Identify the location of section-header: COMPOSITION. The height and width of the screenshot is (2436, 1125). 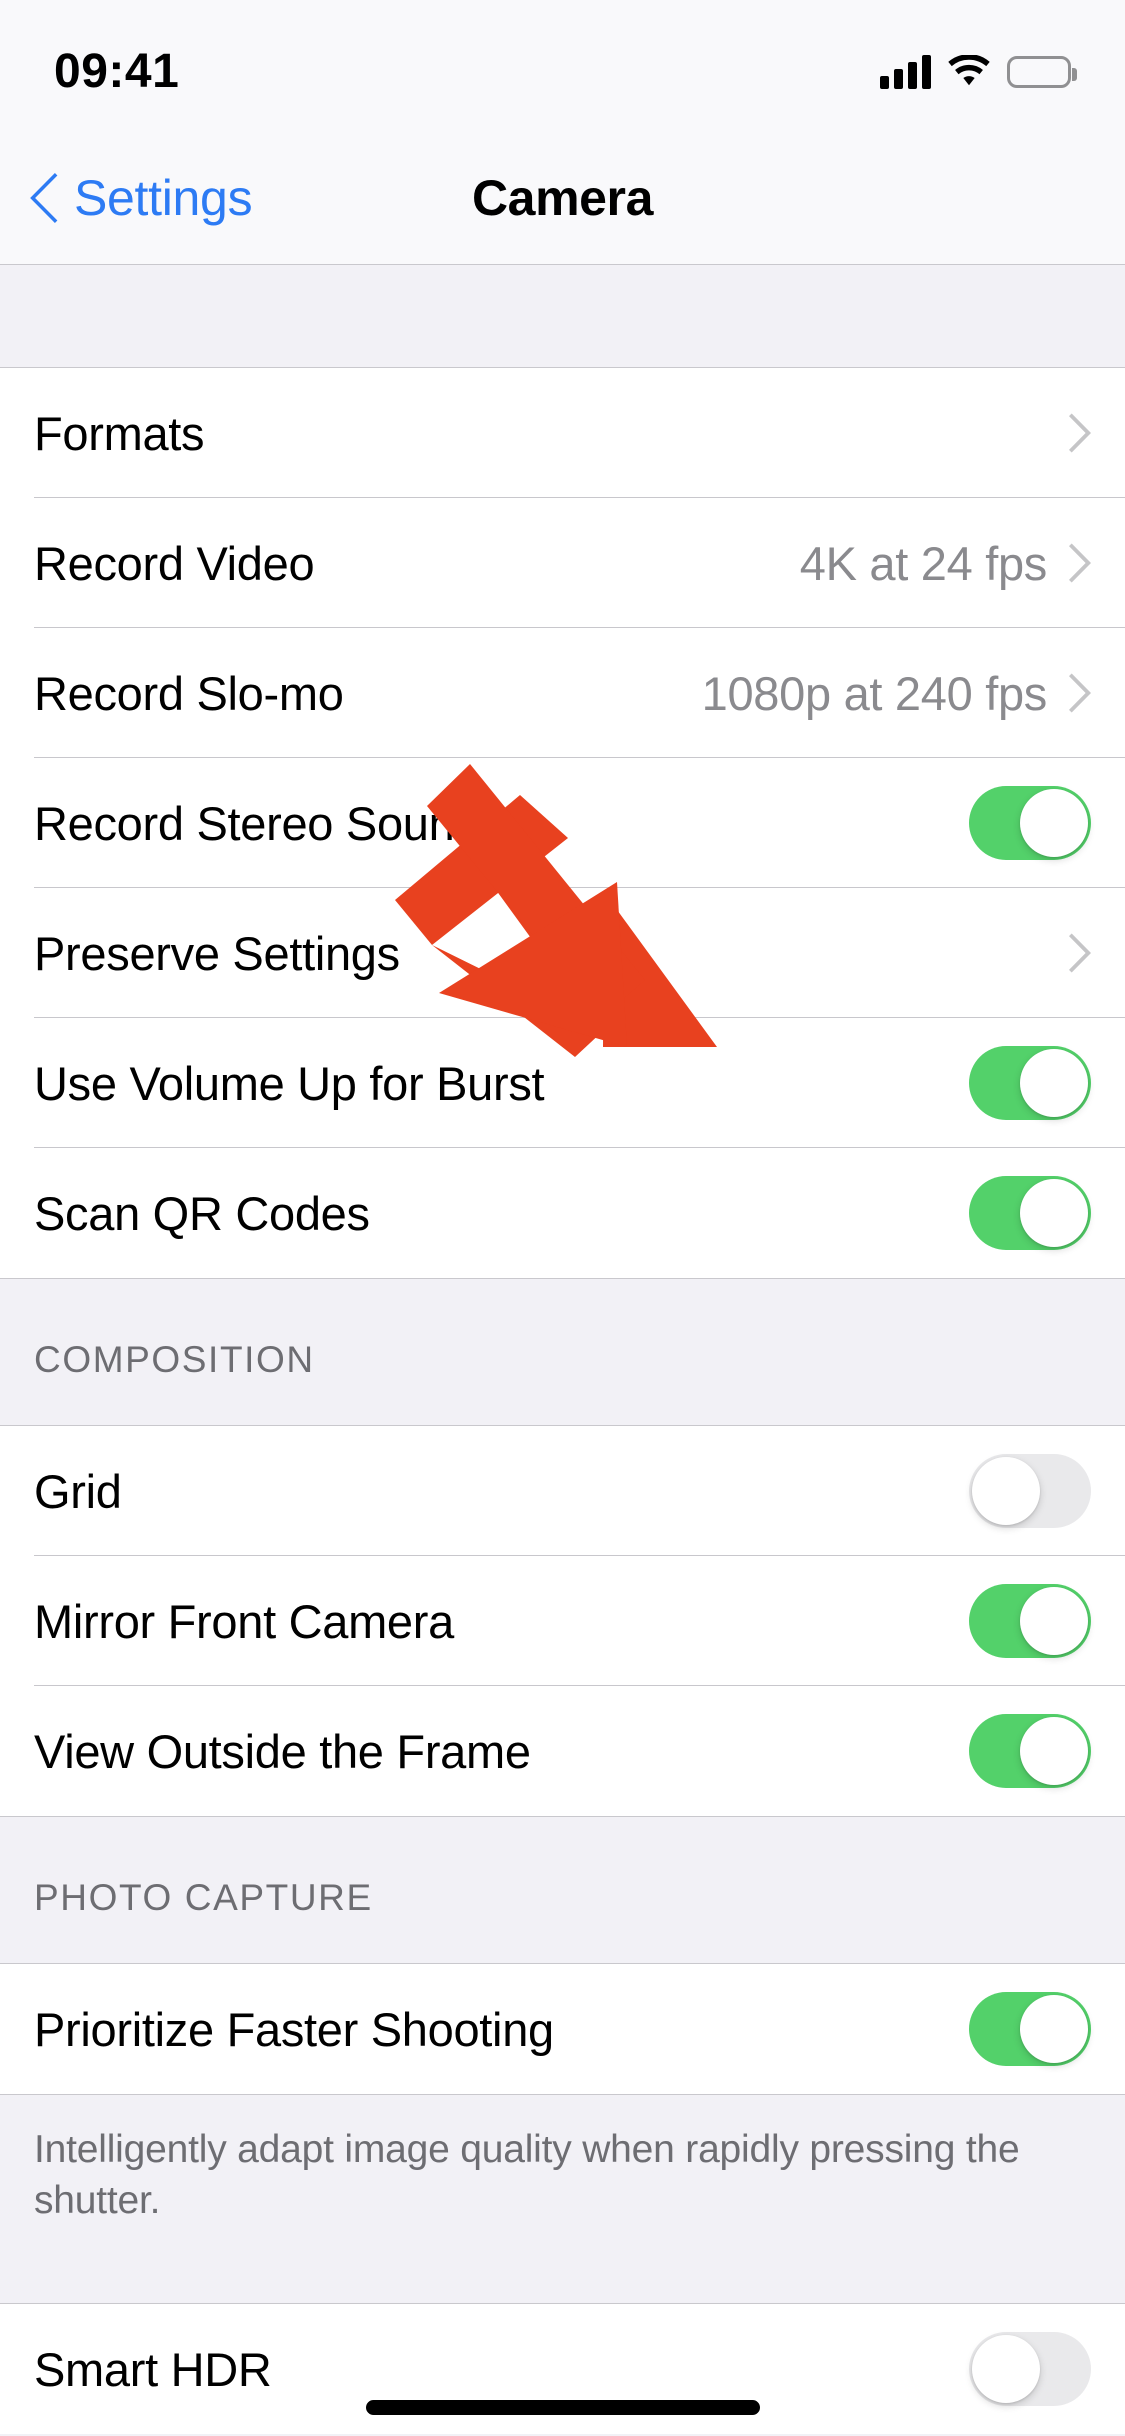
(562, 1352).